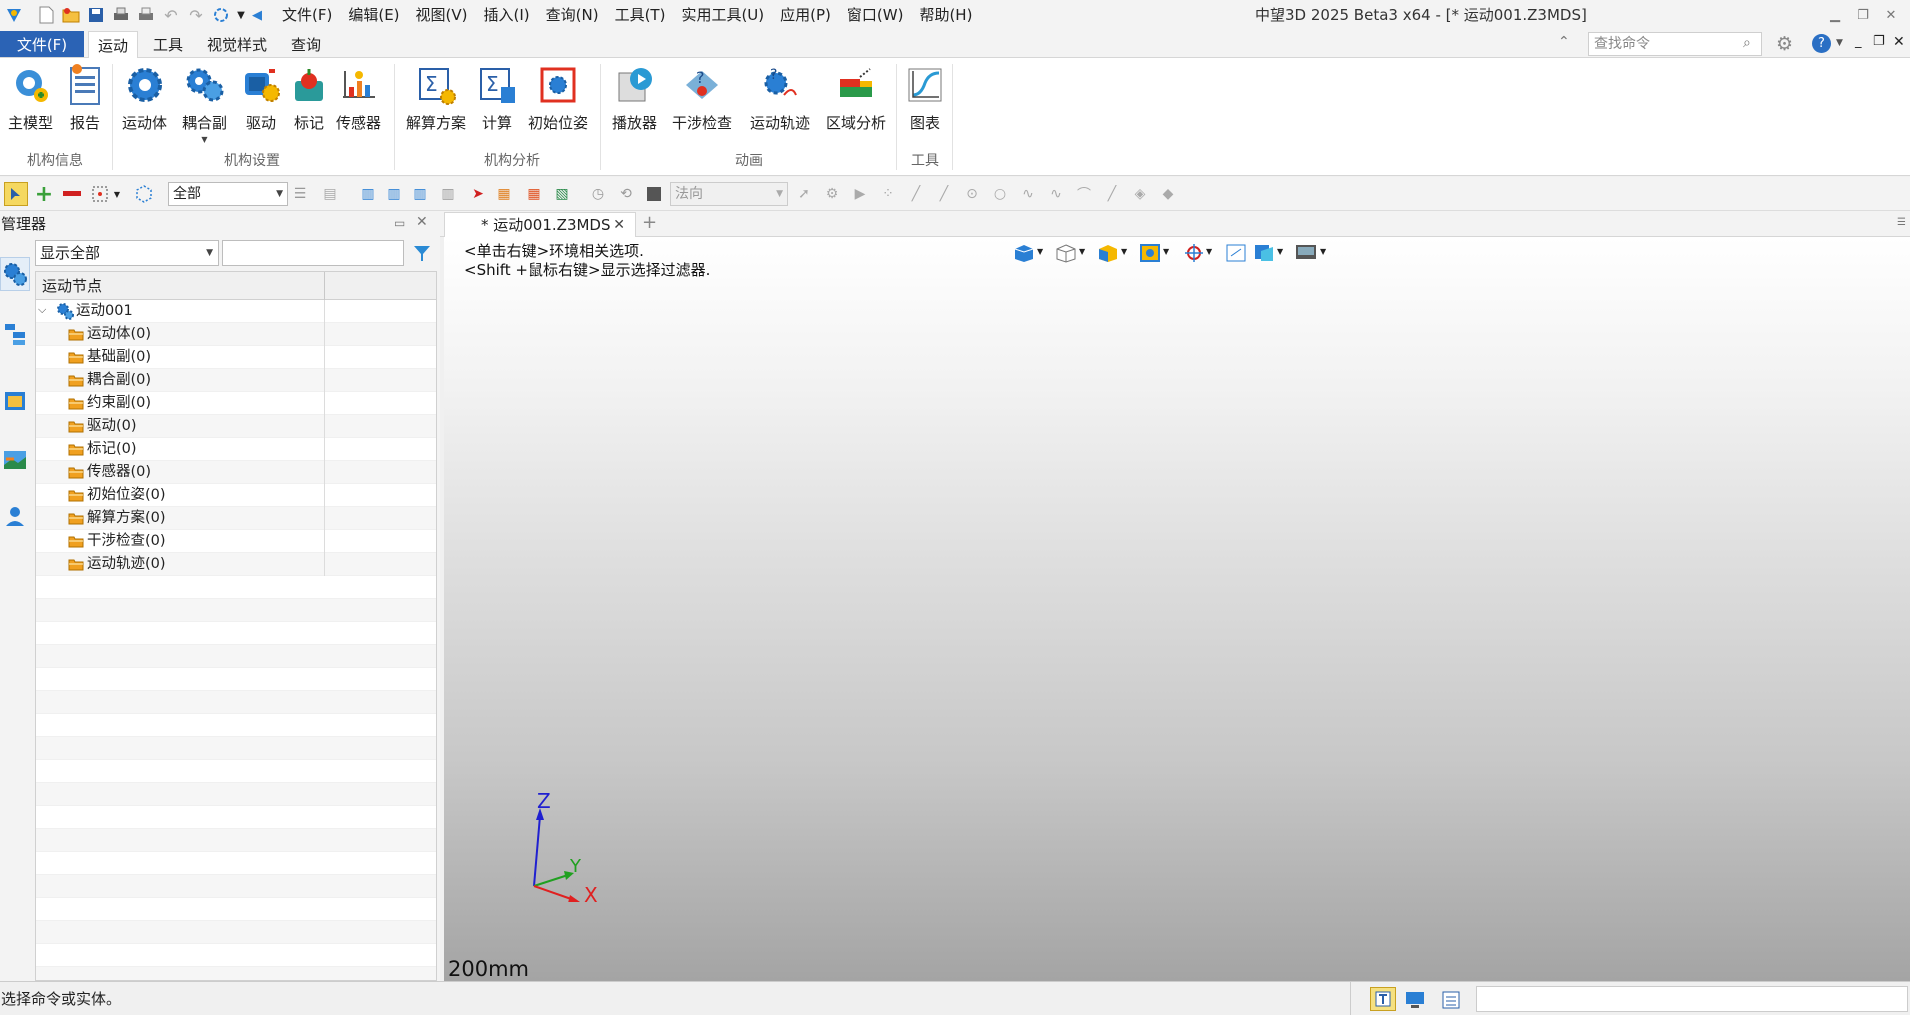  I want to click on panel-float-icon: ▭, so click(399, 223).